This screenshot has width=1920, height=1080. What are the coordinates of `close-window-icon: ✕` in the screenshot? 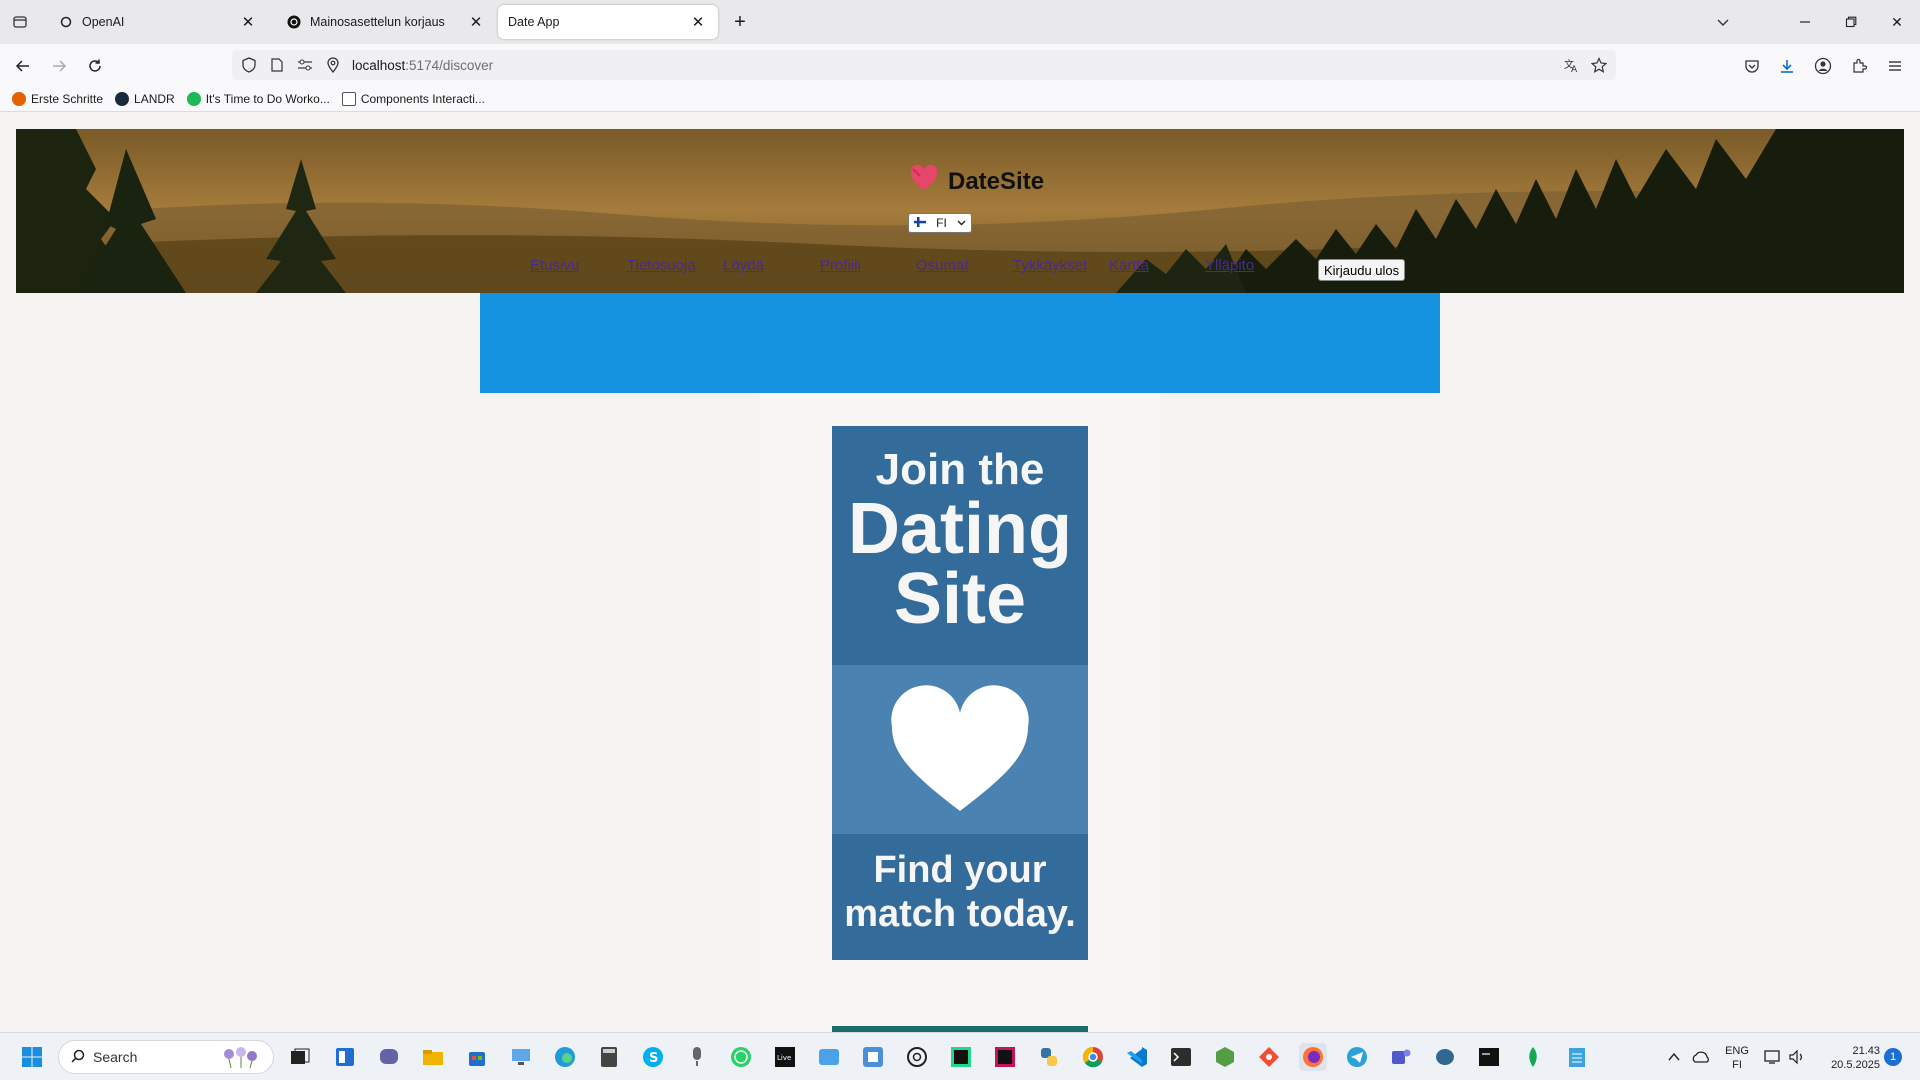 It's located at (1897, 22).